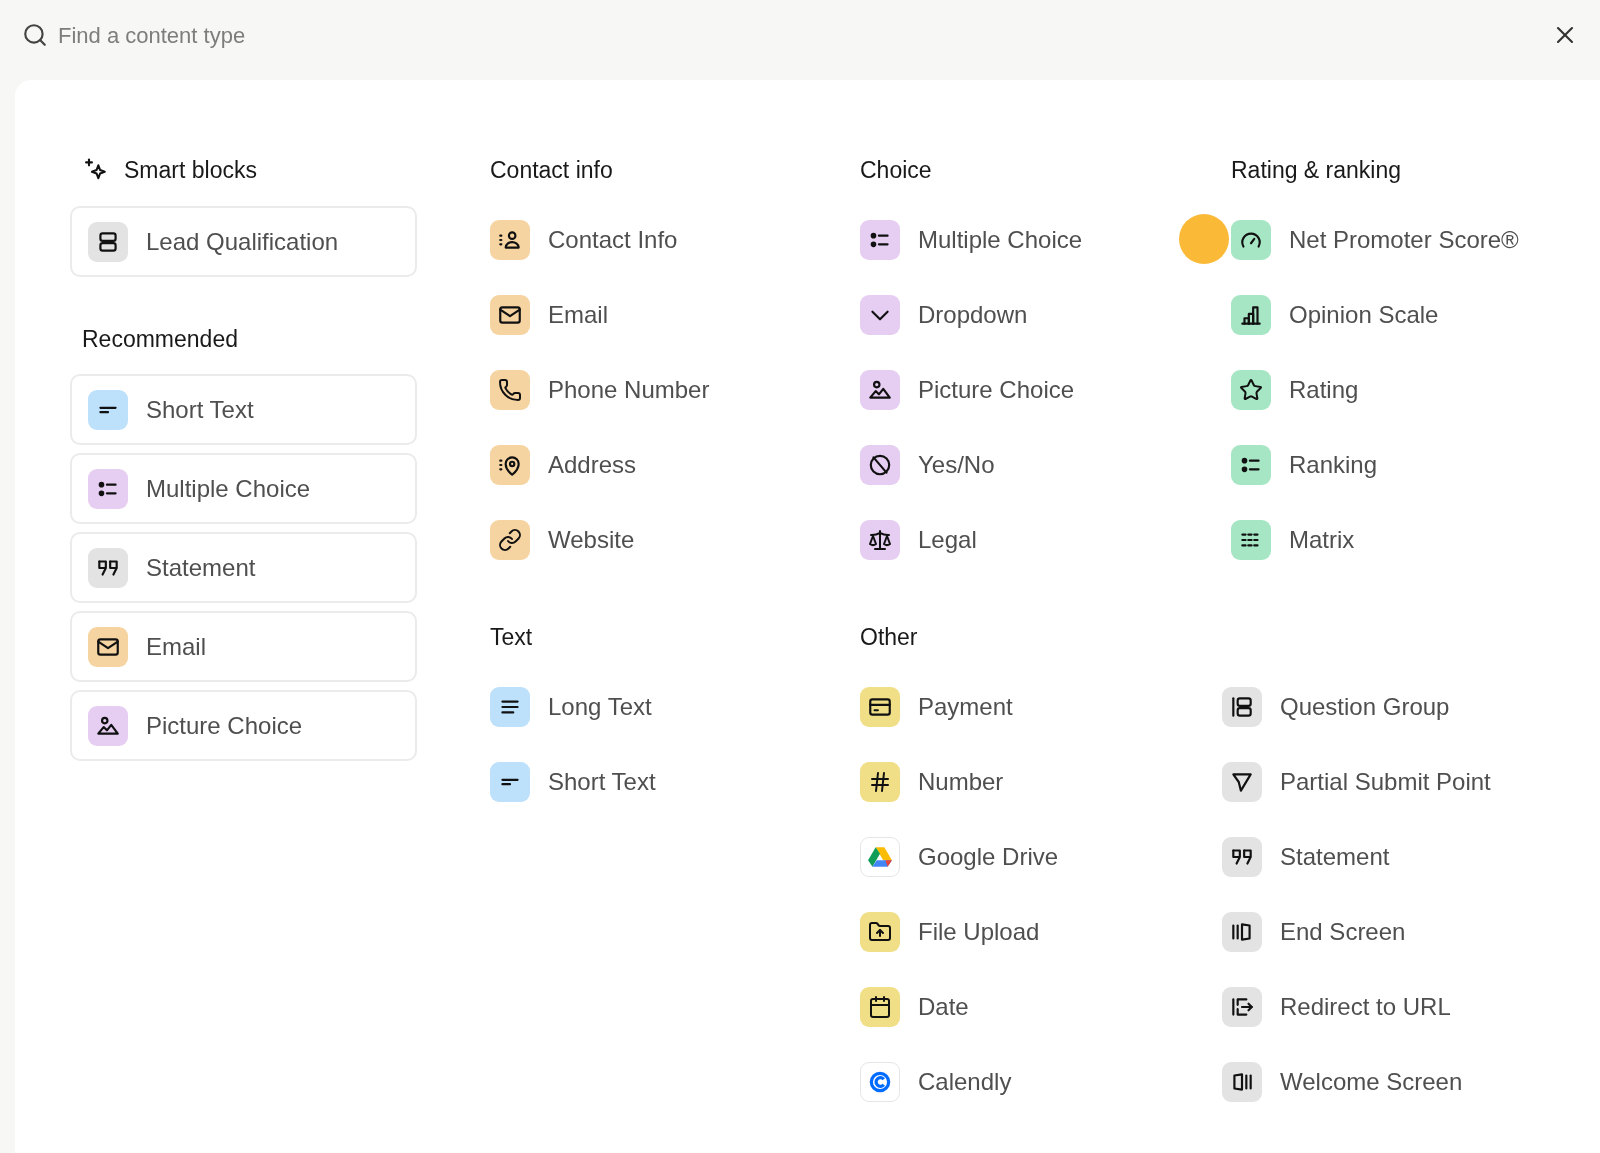  I want to click on content-type-item: Website, so click(562, 540).